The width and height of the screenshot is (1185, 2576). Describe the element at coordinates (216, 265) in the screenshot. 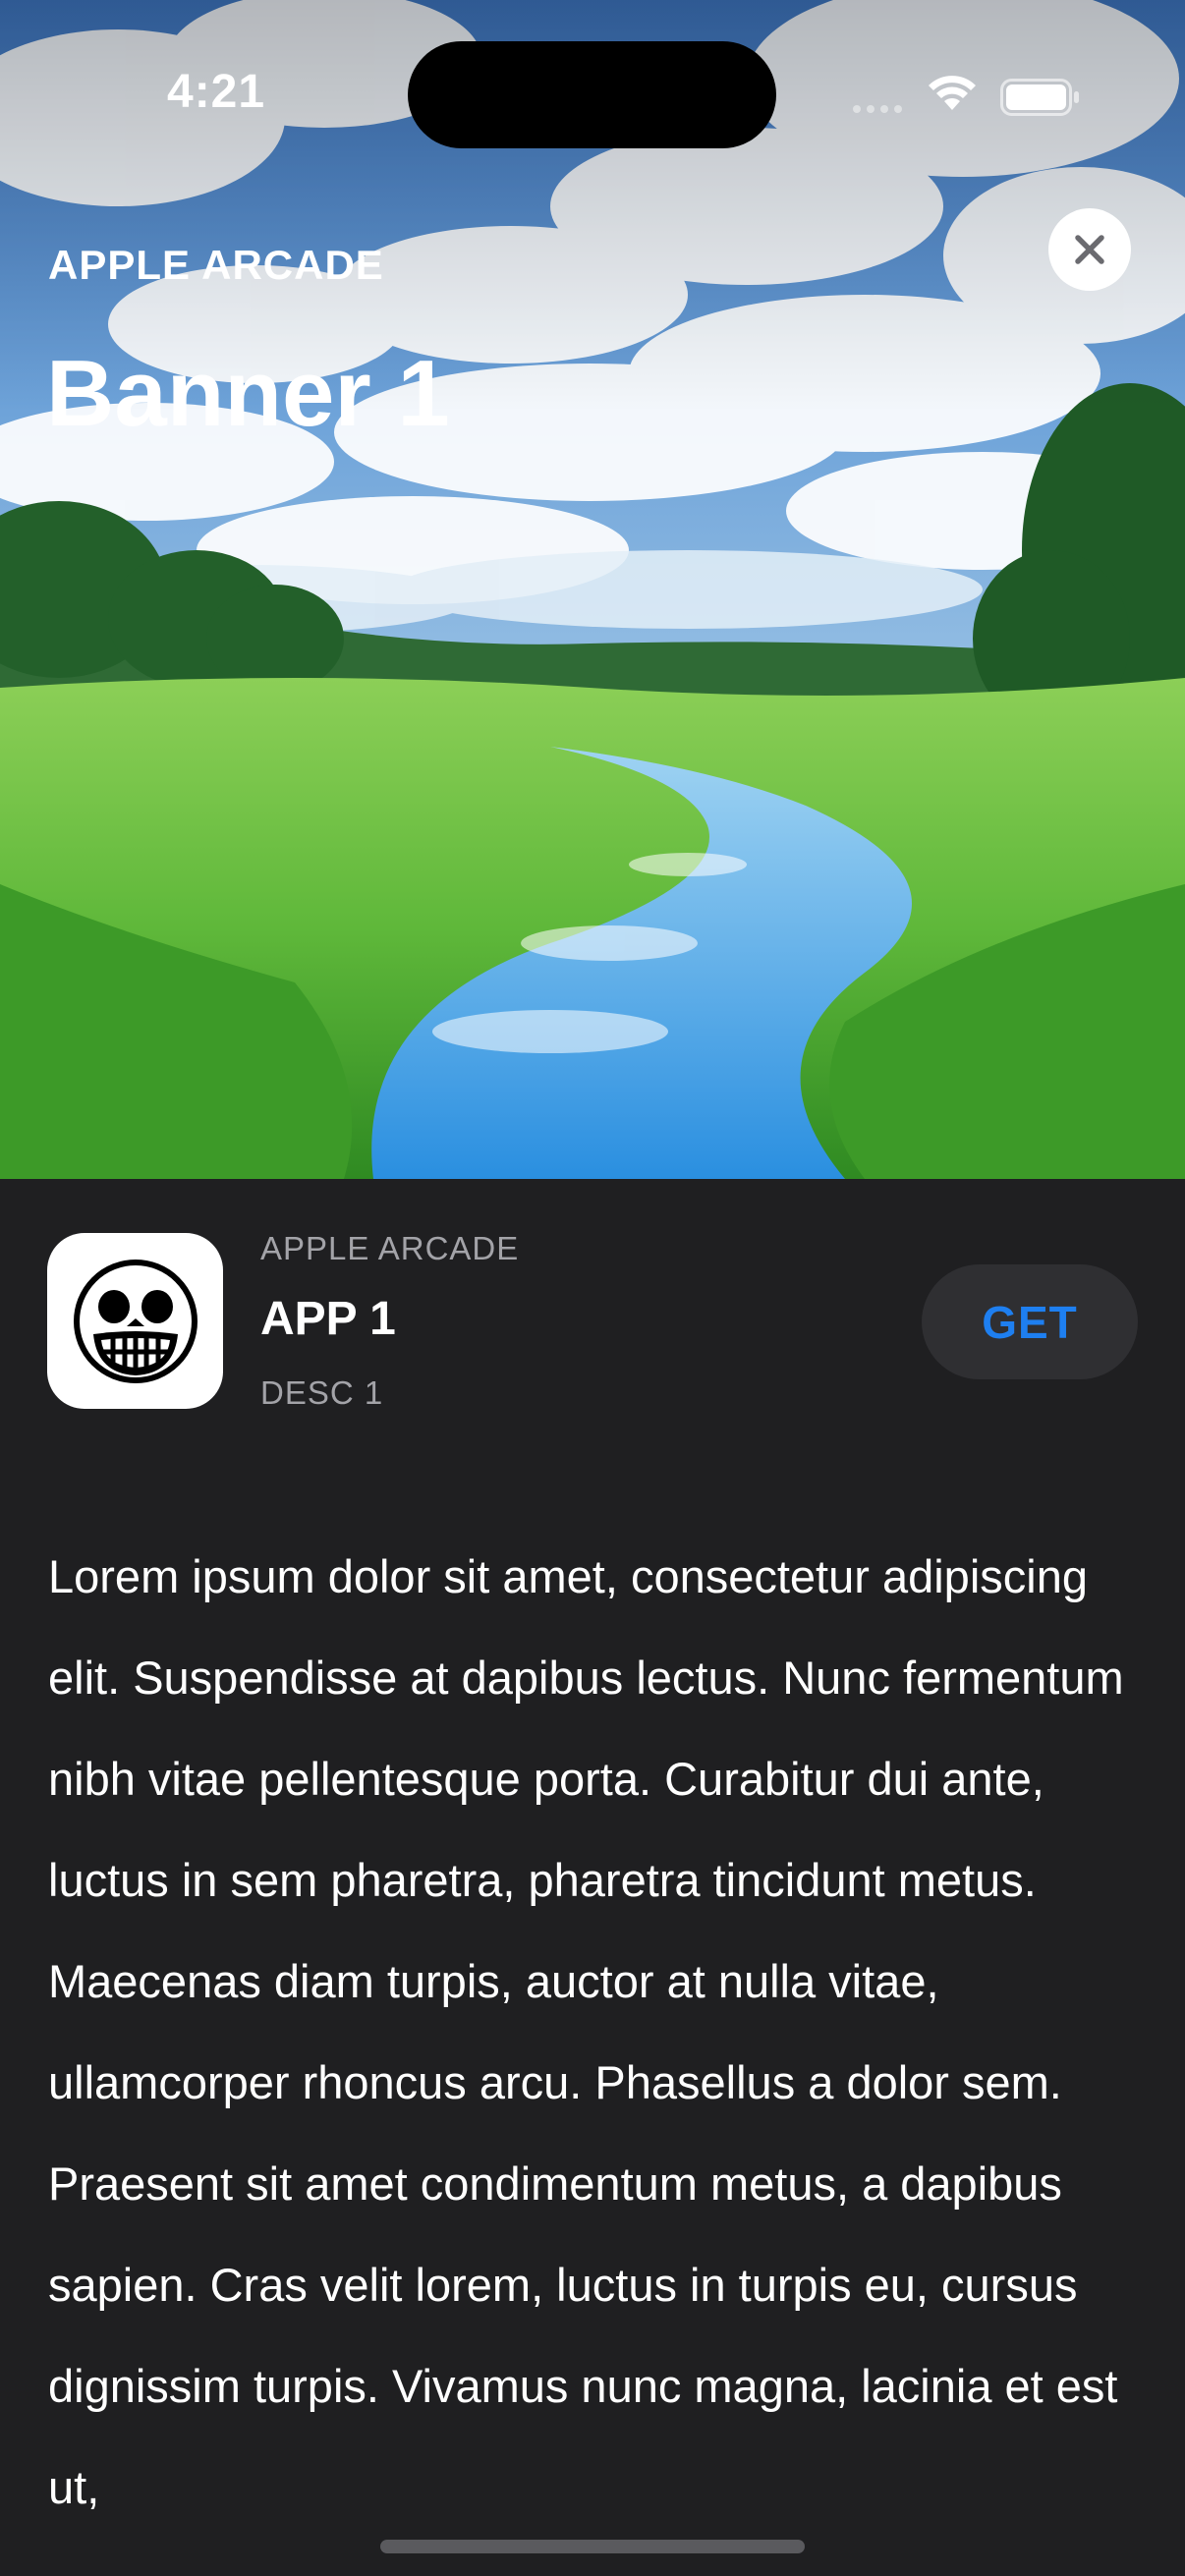

I see `hero-subtitle: APPLE ARCADE` at that location.